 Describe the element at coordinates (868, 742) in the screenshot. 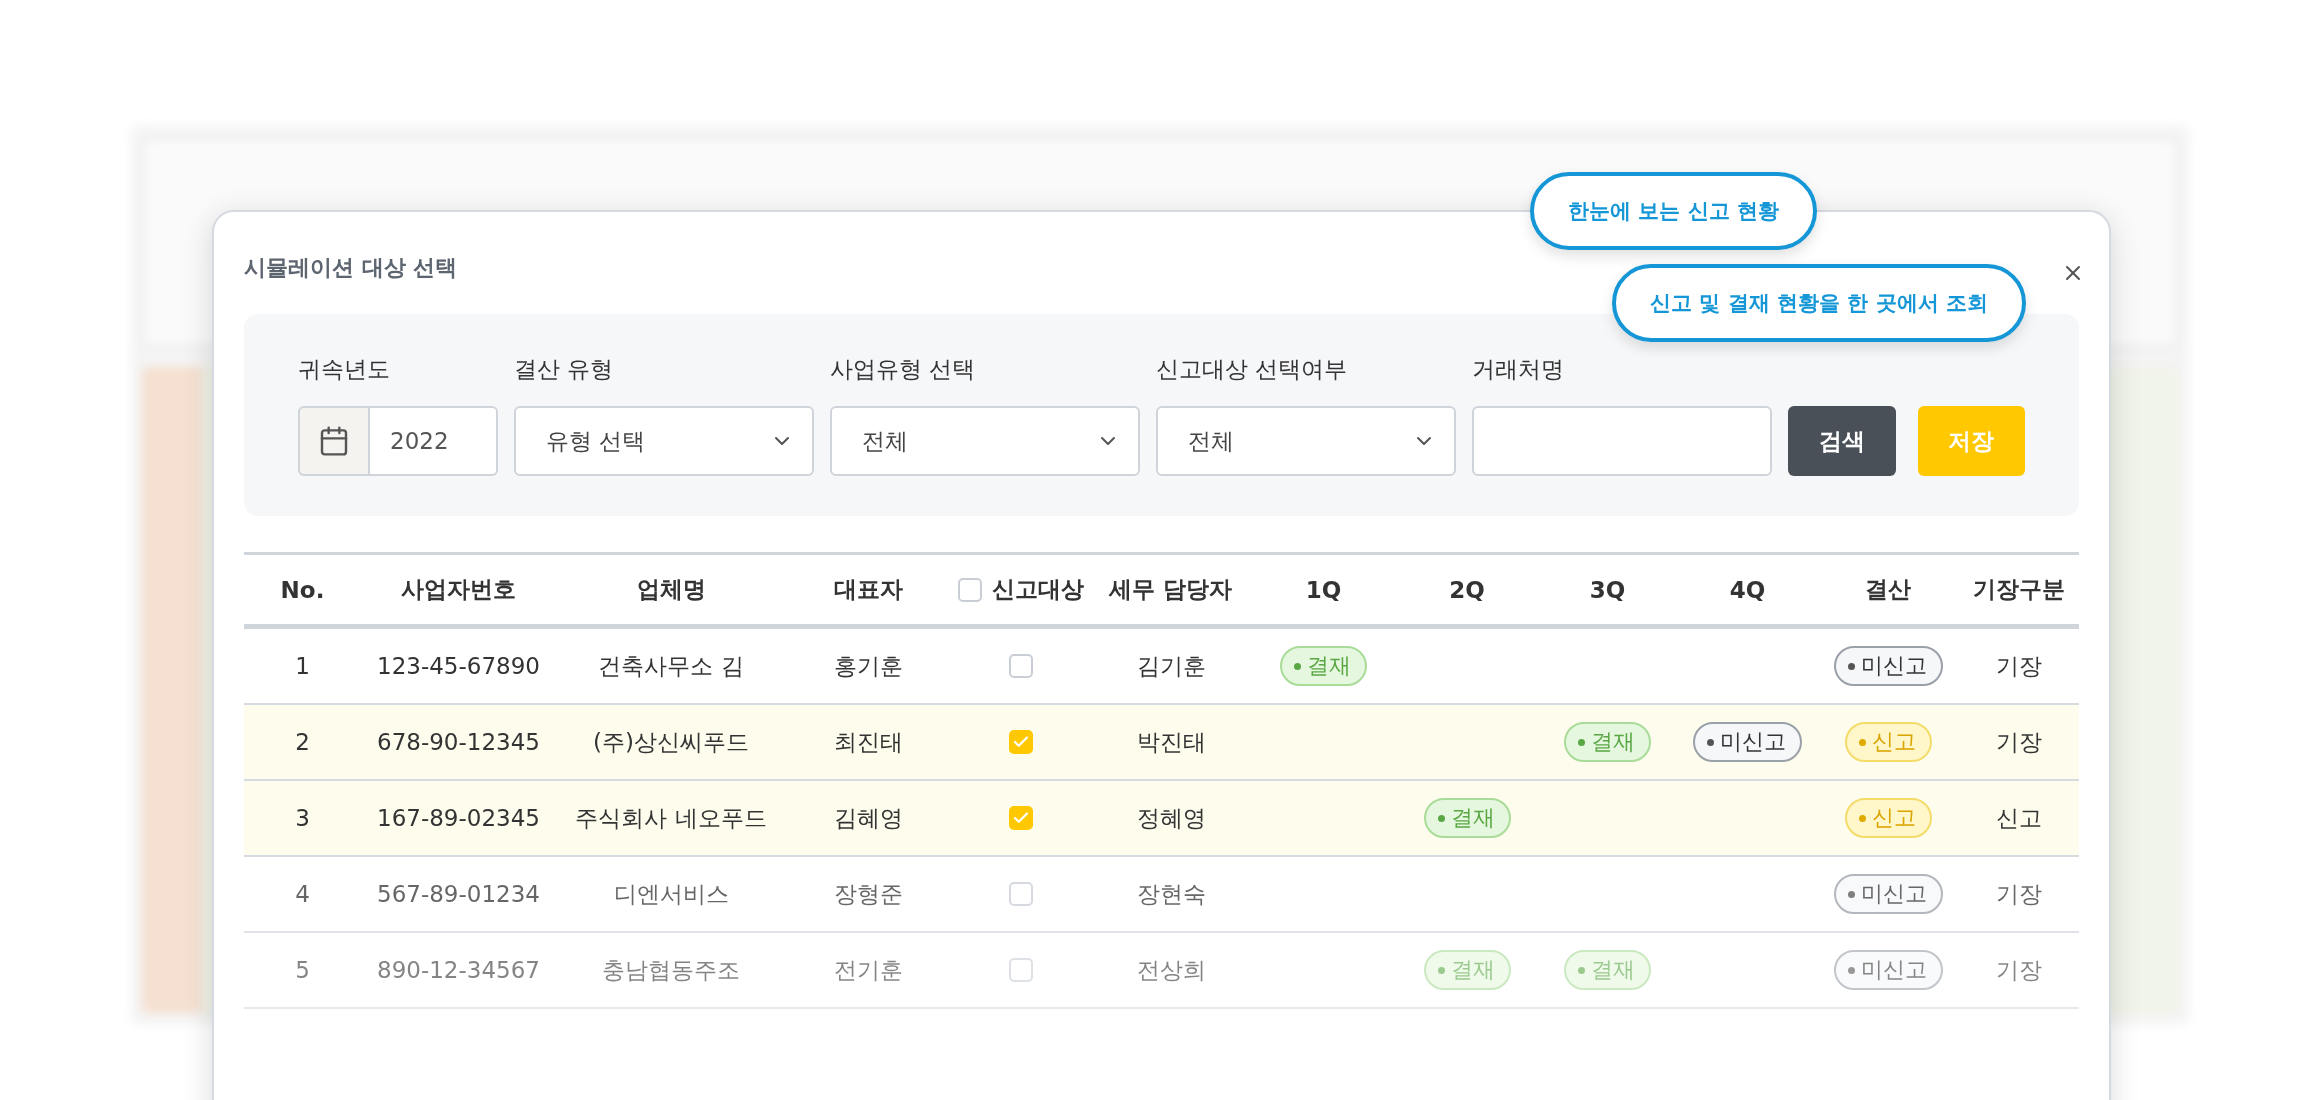

I see `table-cell-text: 최진태` at that location.